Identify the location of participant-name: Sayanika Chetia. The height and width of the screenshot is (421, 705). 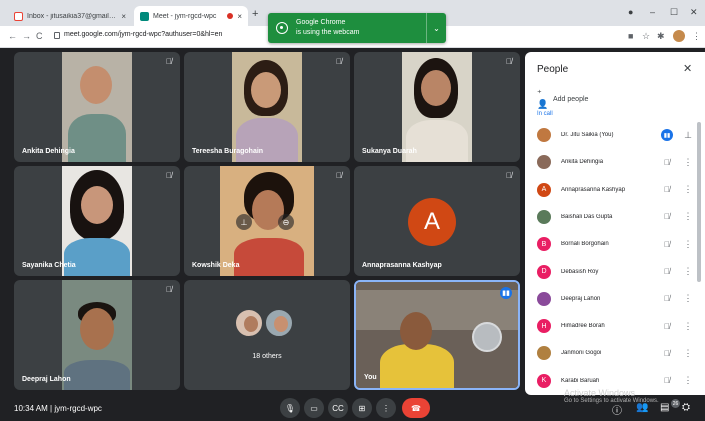
(49, 265).